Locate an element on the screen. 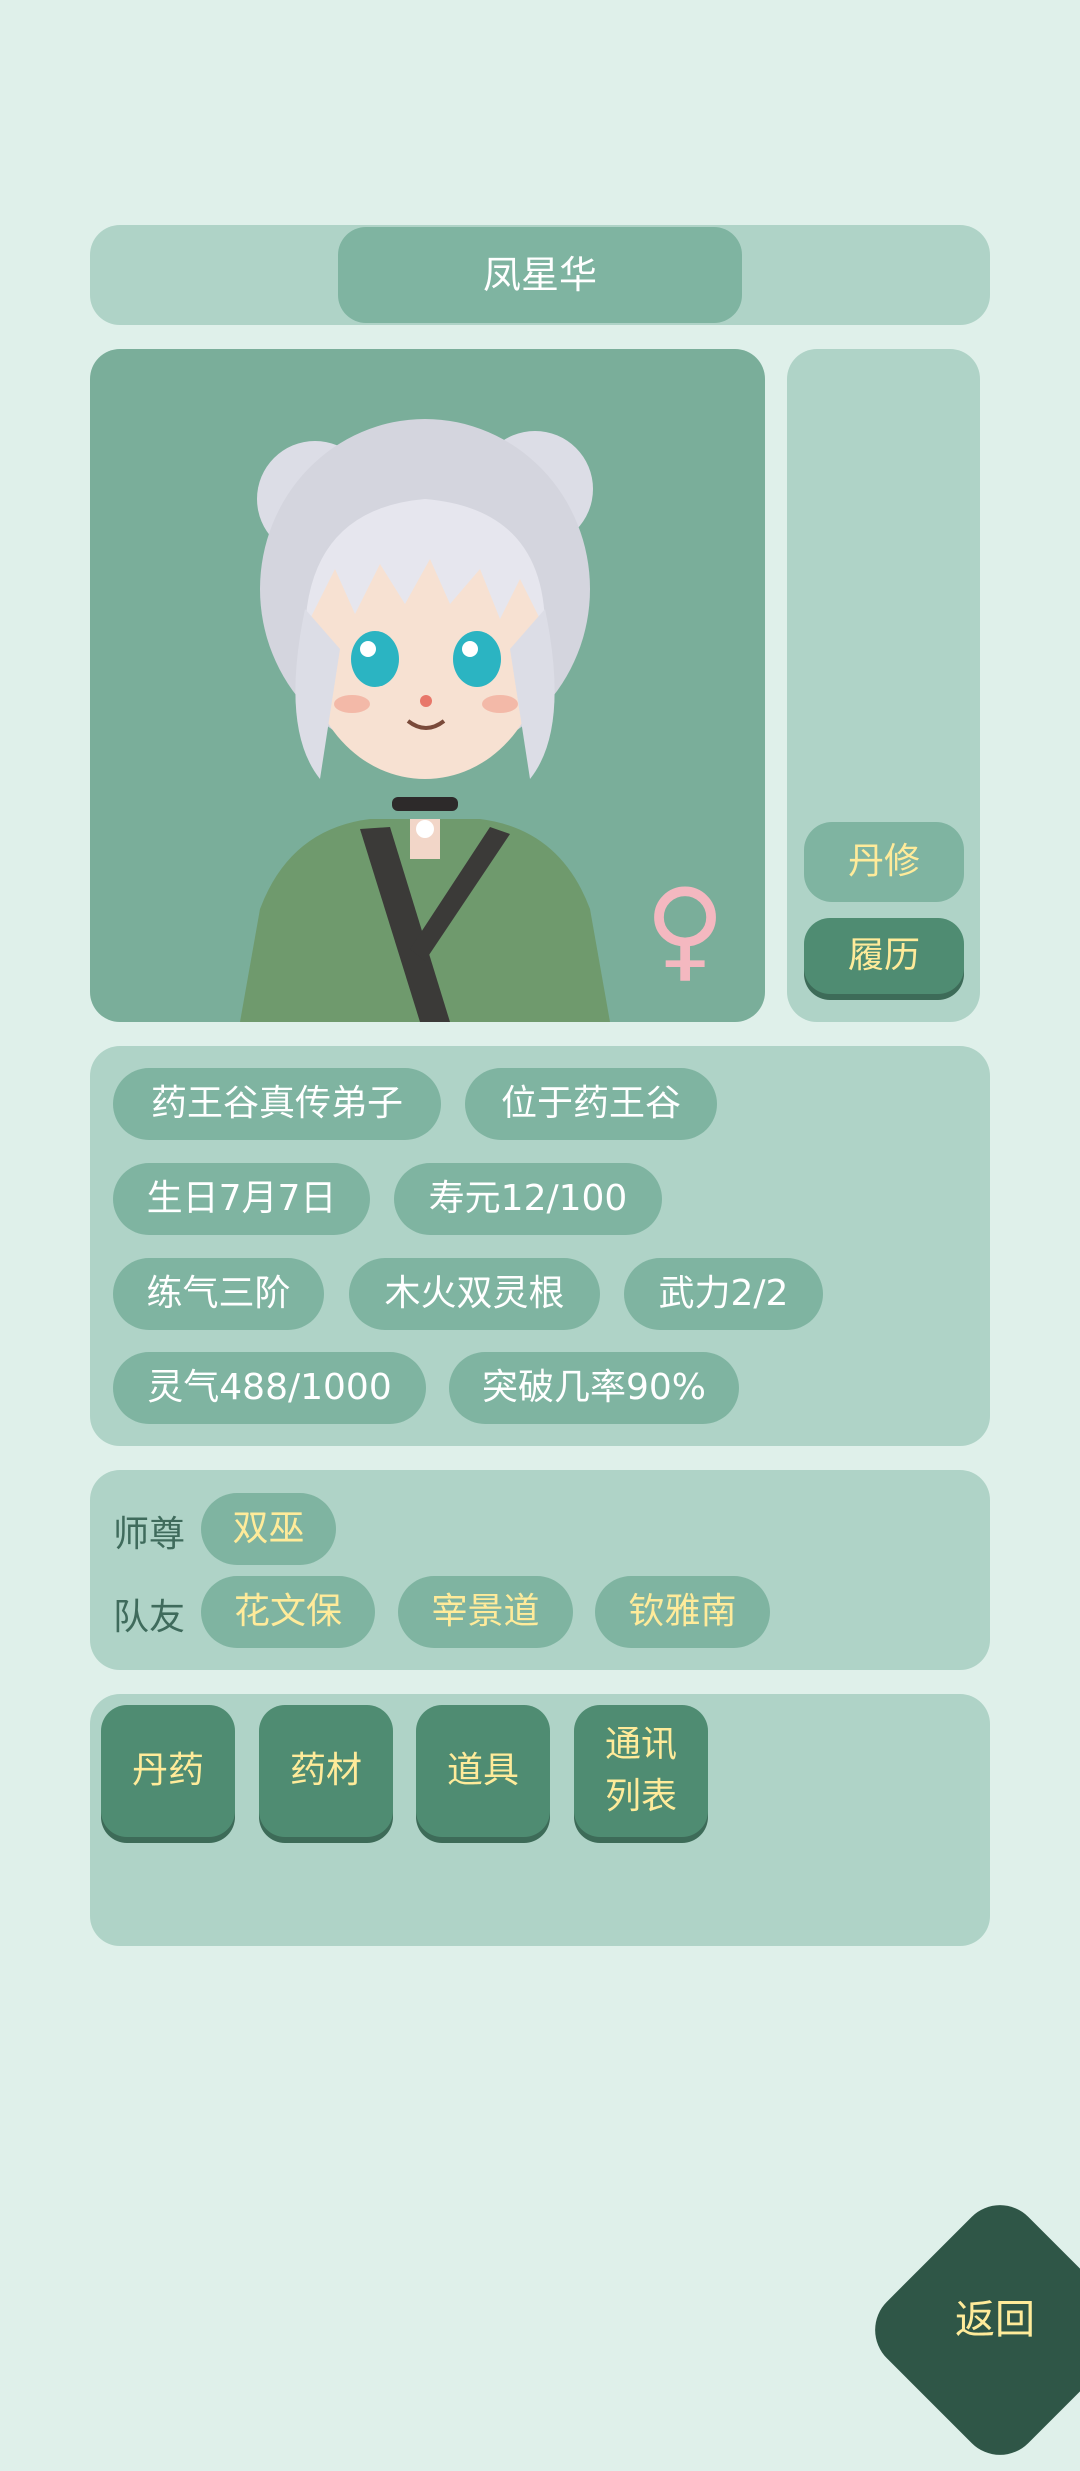 Image resolution: width=1080 pixels, height=2471 pixels. dan-xiu-button: 丹修 is located at coordinates (884, 862).